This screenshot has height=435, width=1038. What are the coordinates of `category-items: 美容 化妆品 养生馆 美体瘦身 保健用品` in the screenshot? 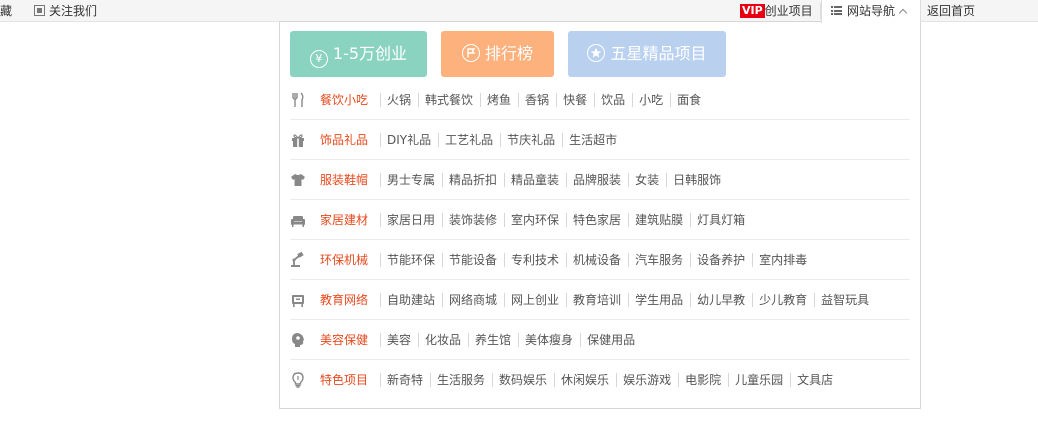 It's located at (511, 340).